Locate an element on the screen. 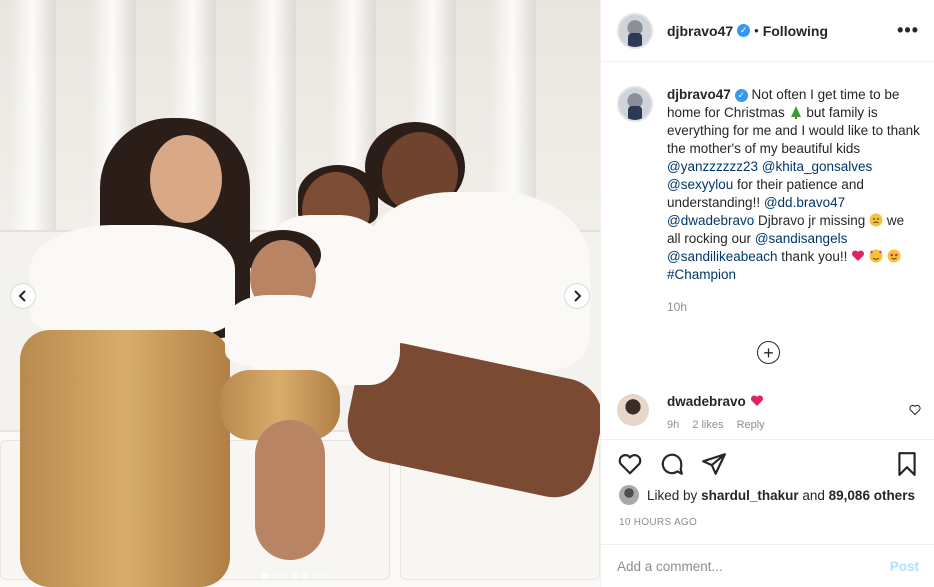  bookmark-icon is located at coordinates (907, 464).